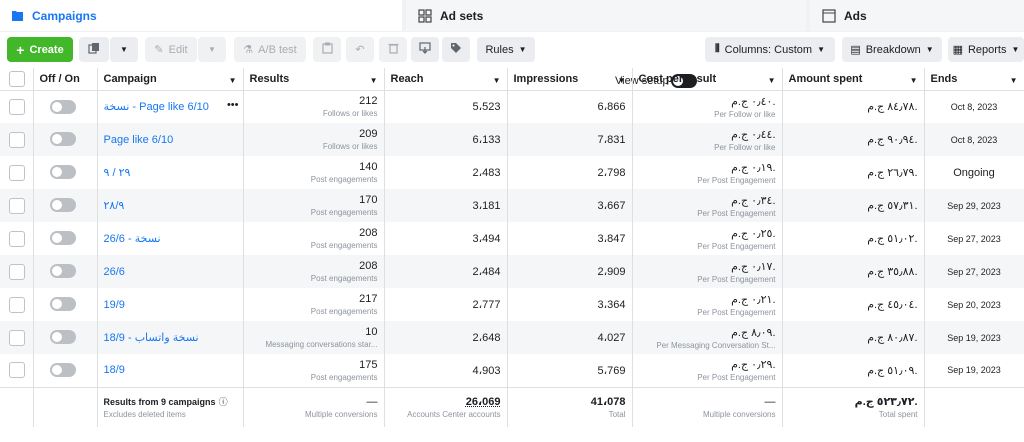  I want to click on header-cost-per-result: Cost per result ▼, so click(707, 79).